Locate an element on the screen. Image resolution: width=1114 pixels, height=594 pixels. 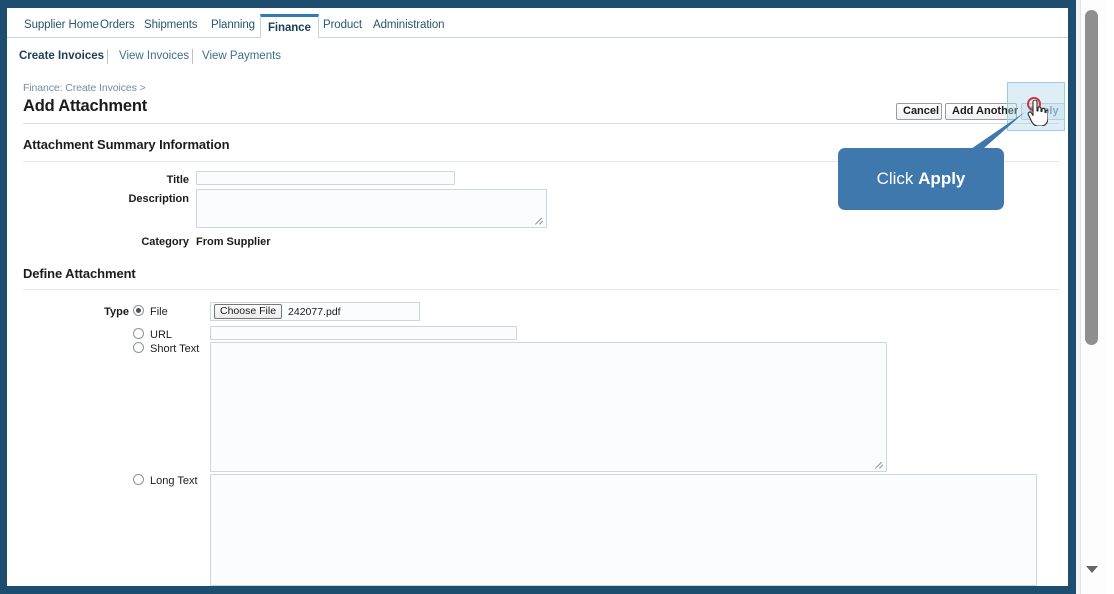
short-text-textarea-wrapper is located at coordinates (548, 407).